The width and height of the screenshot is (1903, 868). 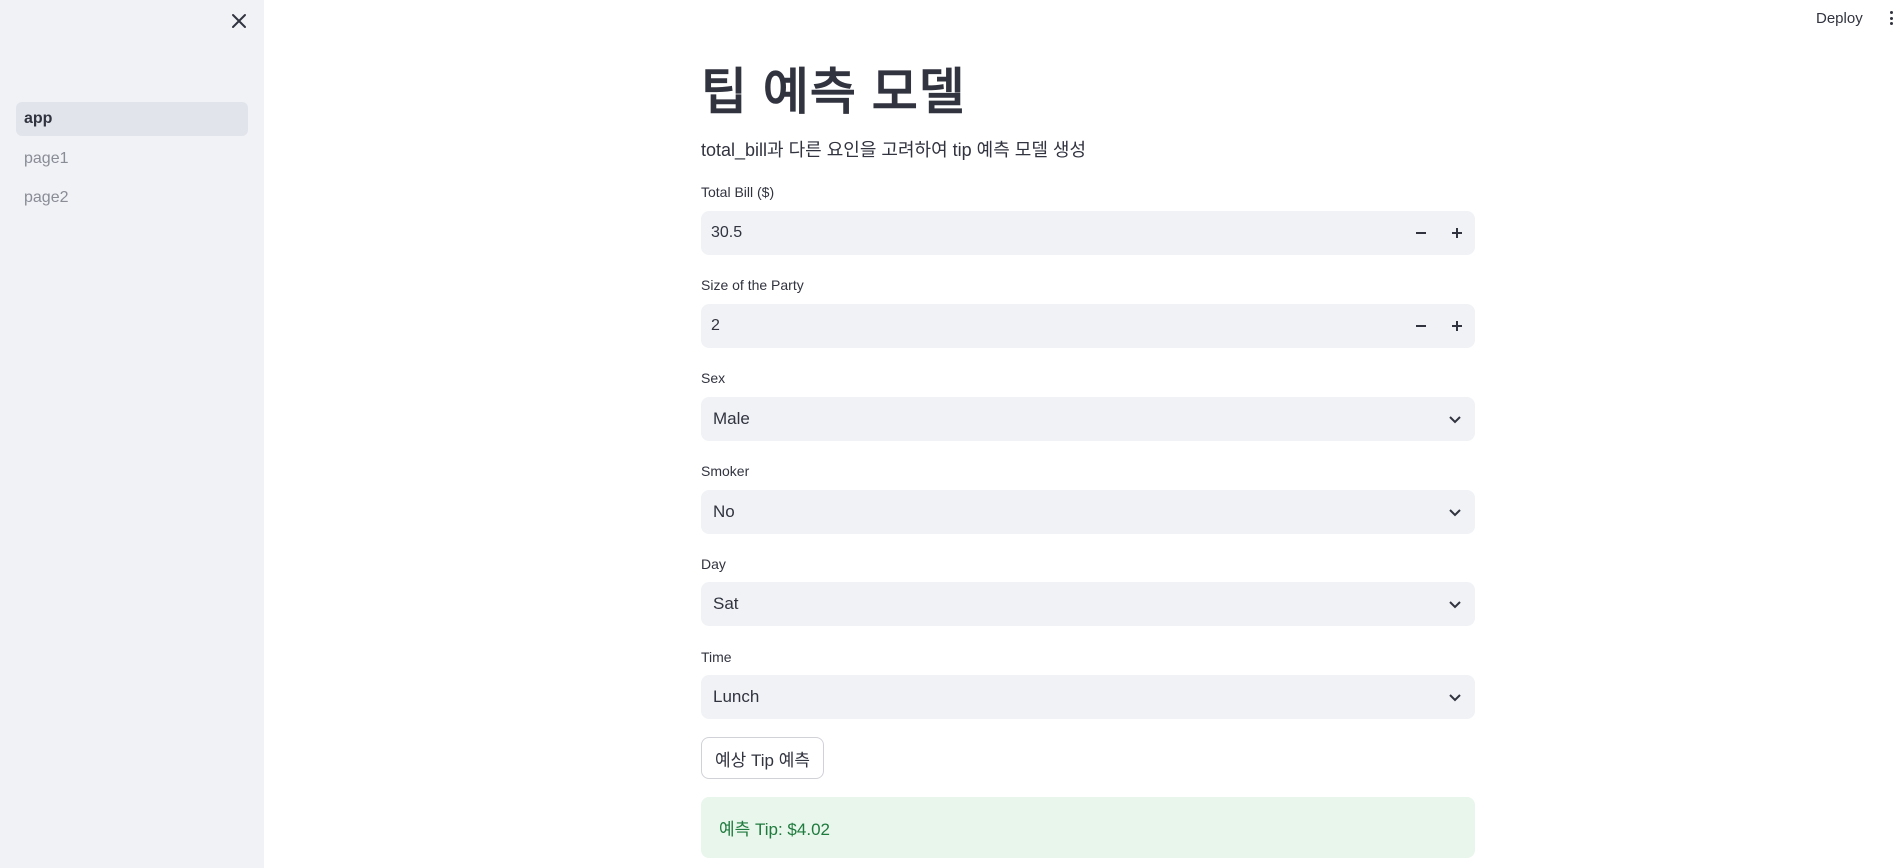 I want to click on party-size-input: 2, so click(x=1088, y=326).